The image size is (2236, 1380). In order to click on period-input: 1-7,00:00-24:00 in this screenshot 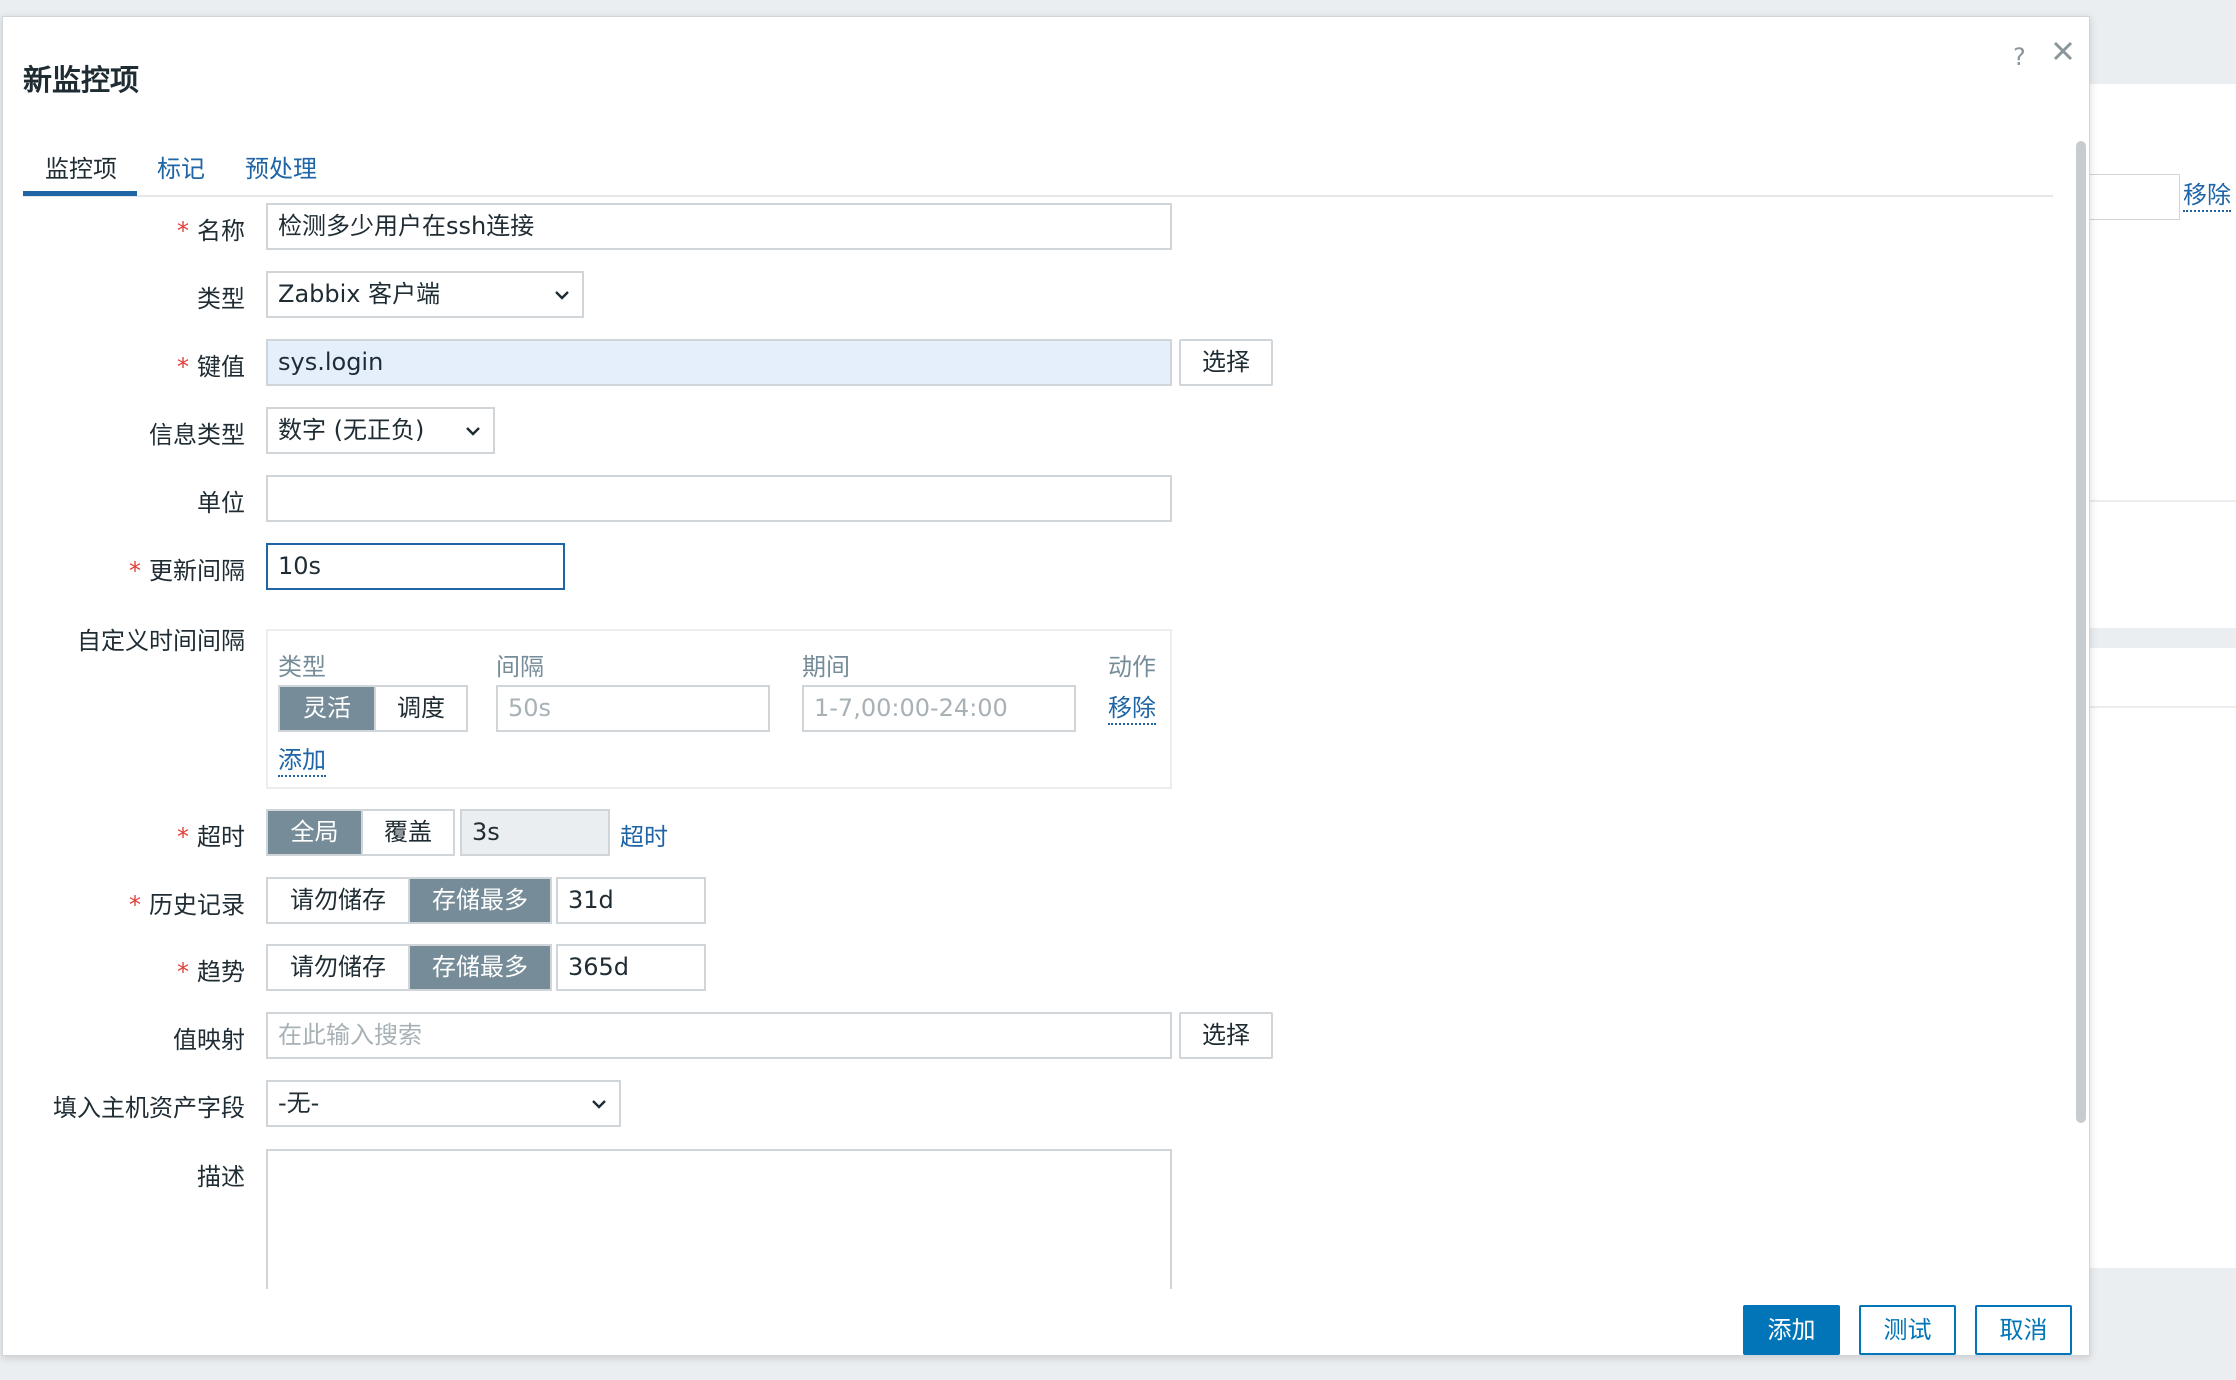, I will do `click(939, 708)`.